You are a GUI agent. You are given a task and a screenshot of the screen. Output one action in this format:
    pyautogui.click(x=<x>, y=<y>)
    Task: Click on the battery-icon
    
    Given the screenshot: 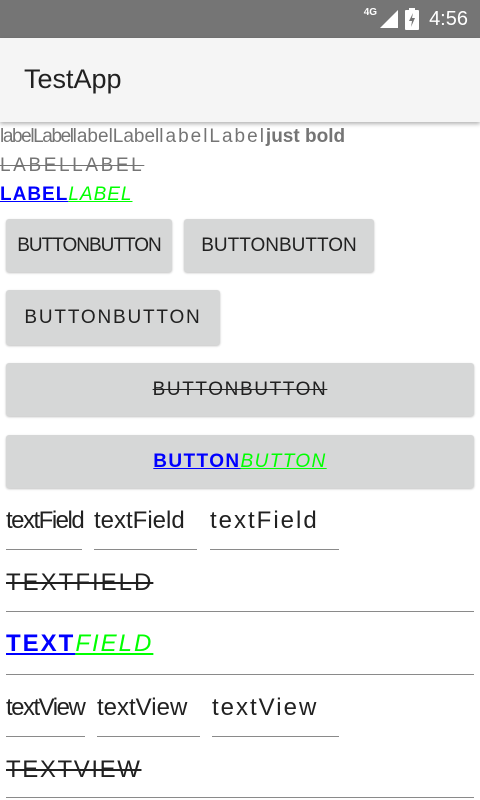 What is the action you would take?
    pyautogui.click(x=412, y=19)
    